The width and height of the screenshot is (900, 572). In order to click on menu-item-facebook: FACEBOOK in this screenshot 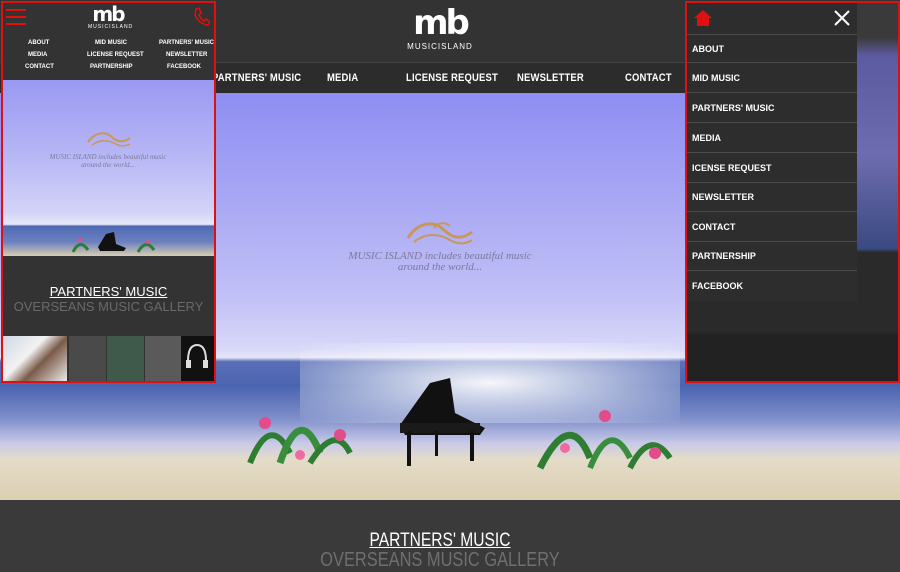, I will do `click(772, 286)`.